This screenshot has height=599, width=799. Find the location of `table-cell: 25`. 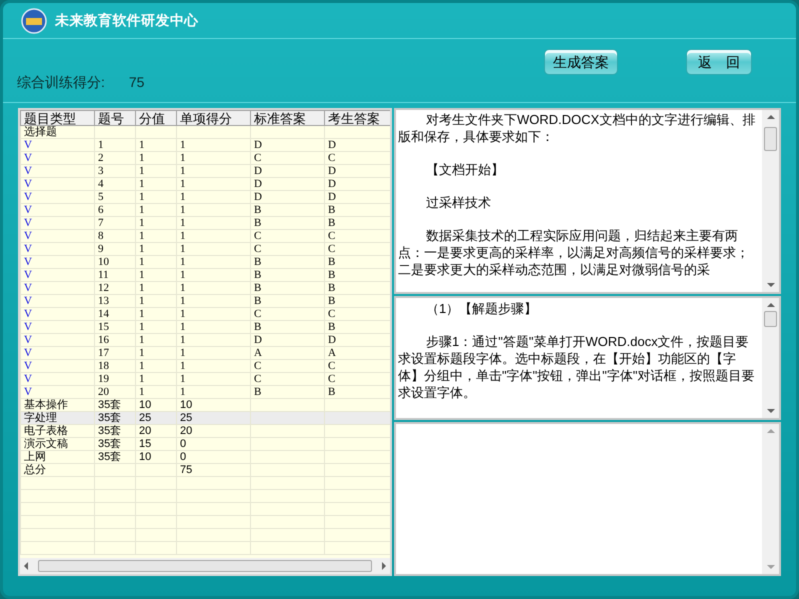

table-cell: 25 is located at coordinates (145, 418).